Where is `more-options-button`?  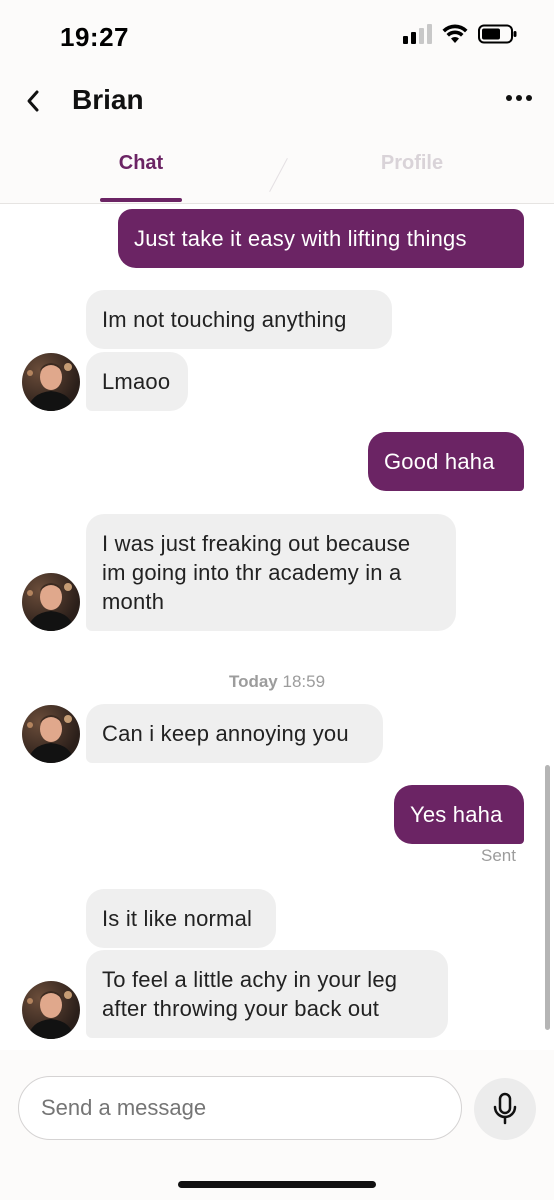
more-options-button is located at coordinates (519, 98).